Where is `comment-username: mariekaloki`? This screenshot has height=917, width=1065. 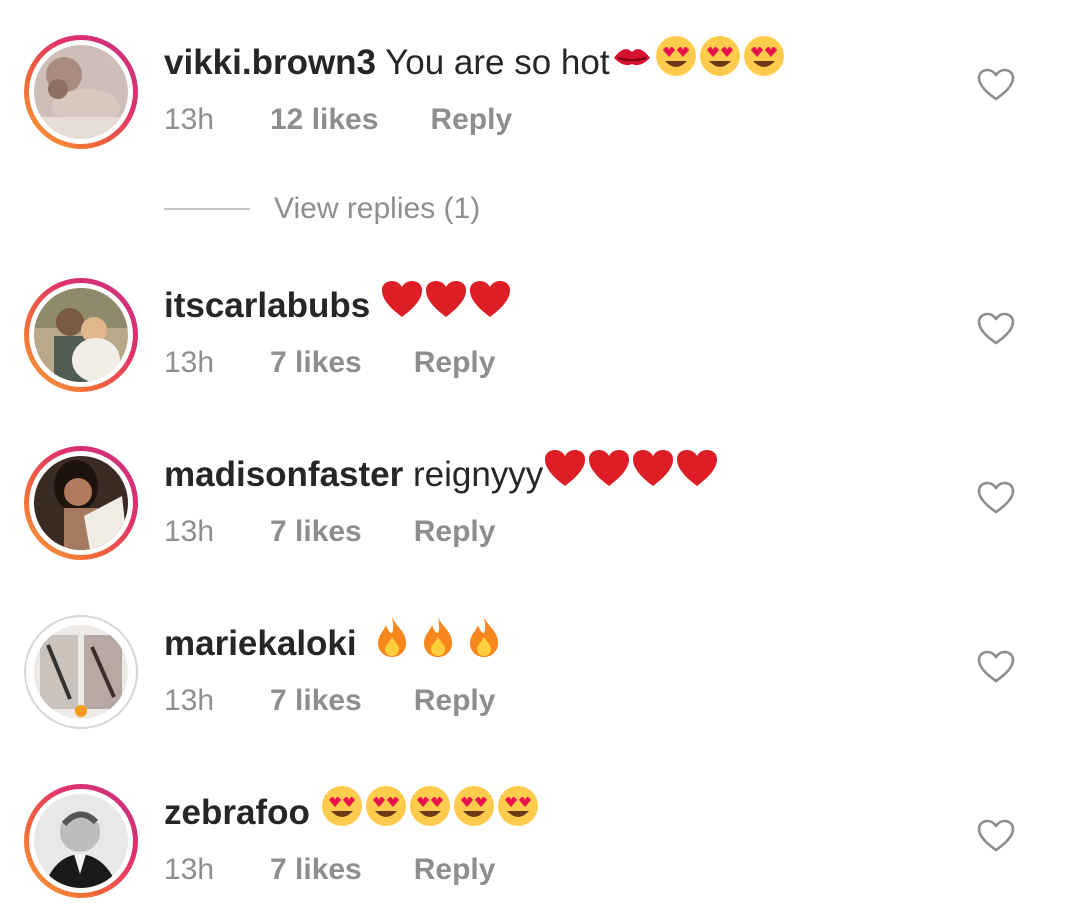
comment-username: mariekaloki is located at coordinates (260, 643).